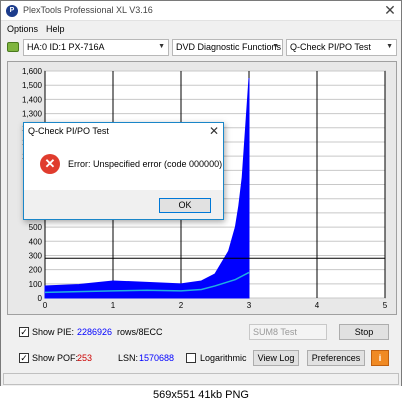 The image size is (402, 404). I want to click on status-bar, so click(201, 379).